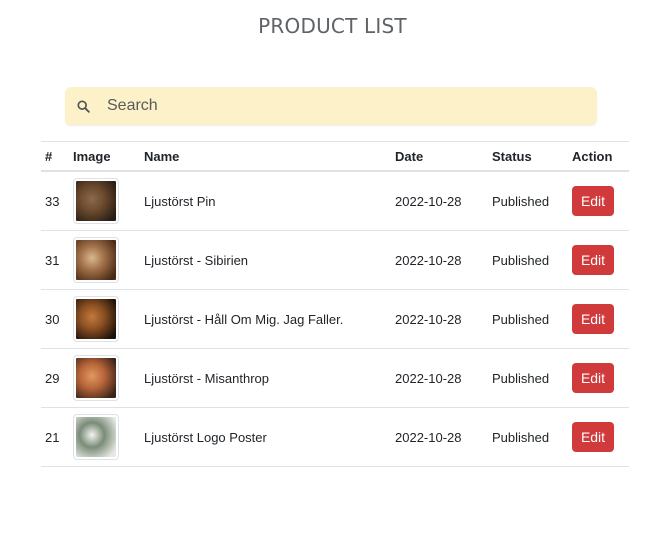  I want to click on product-name: Ljustörst Logo Poster, so click(265, 437).